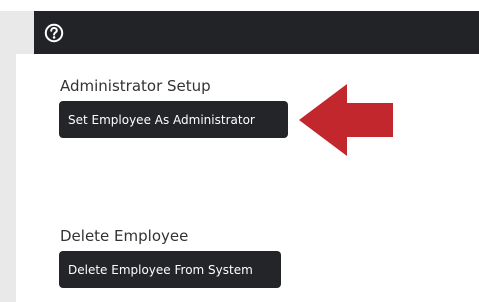 The height and width of the screenshot is (302, 479). Describe the element at coordinates (160, 269) in the screenshot. I see `delete-employee-label: Delete Employee From System` at that location.